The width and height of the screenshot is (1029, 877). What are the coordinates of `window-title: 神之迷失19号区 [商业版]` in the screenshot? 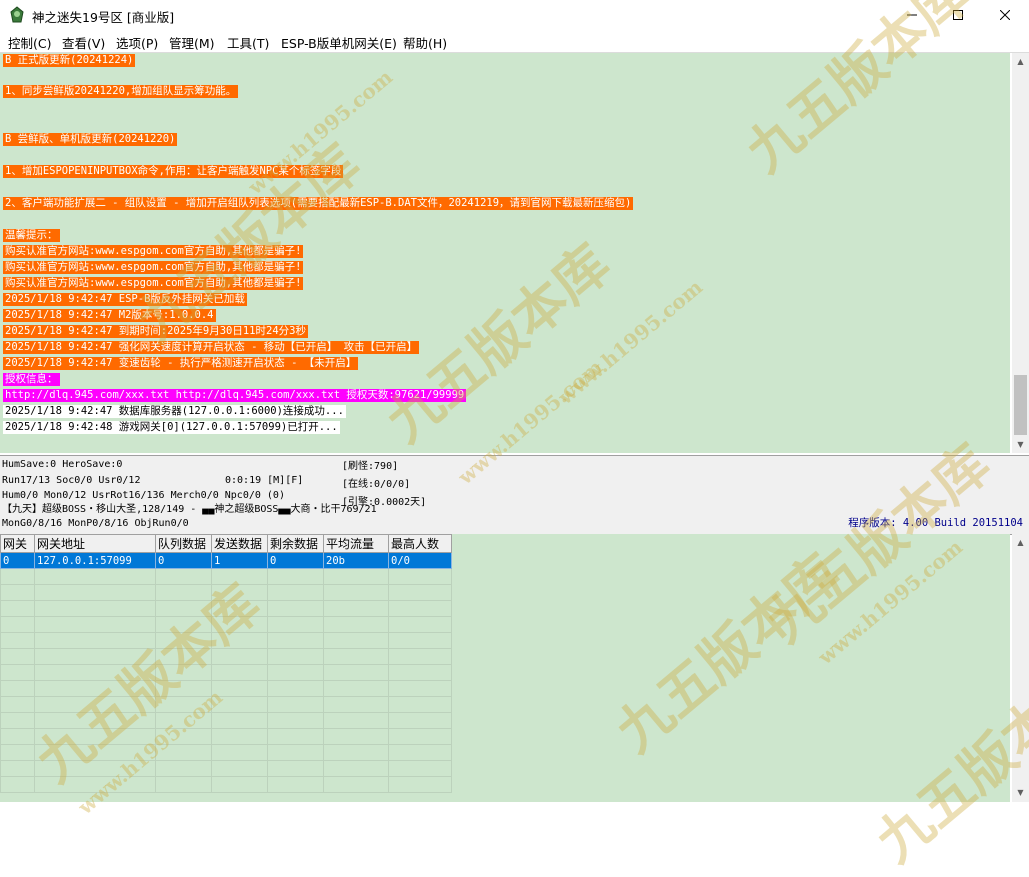 It's located at (103, 17).